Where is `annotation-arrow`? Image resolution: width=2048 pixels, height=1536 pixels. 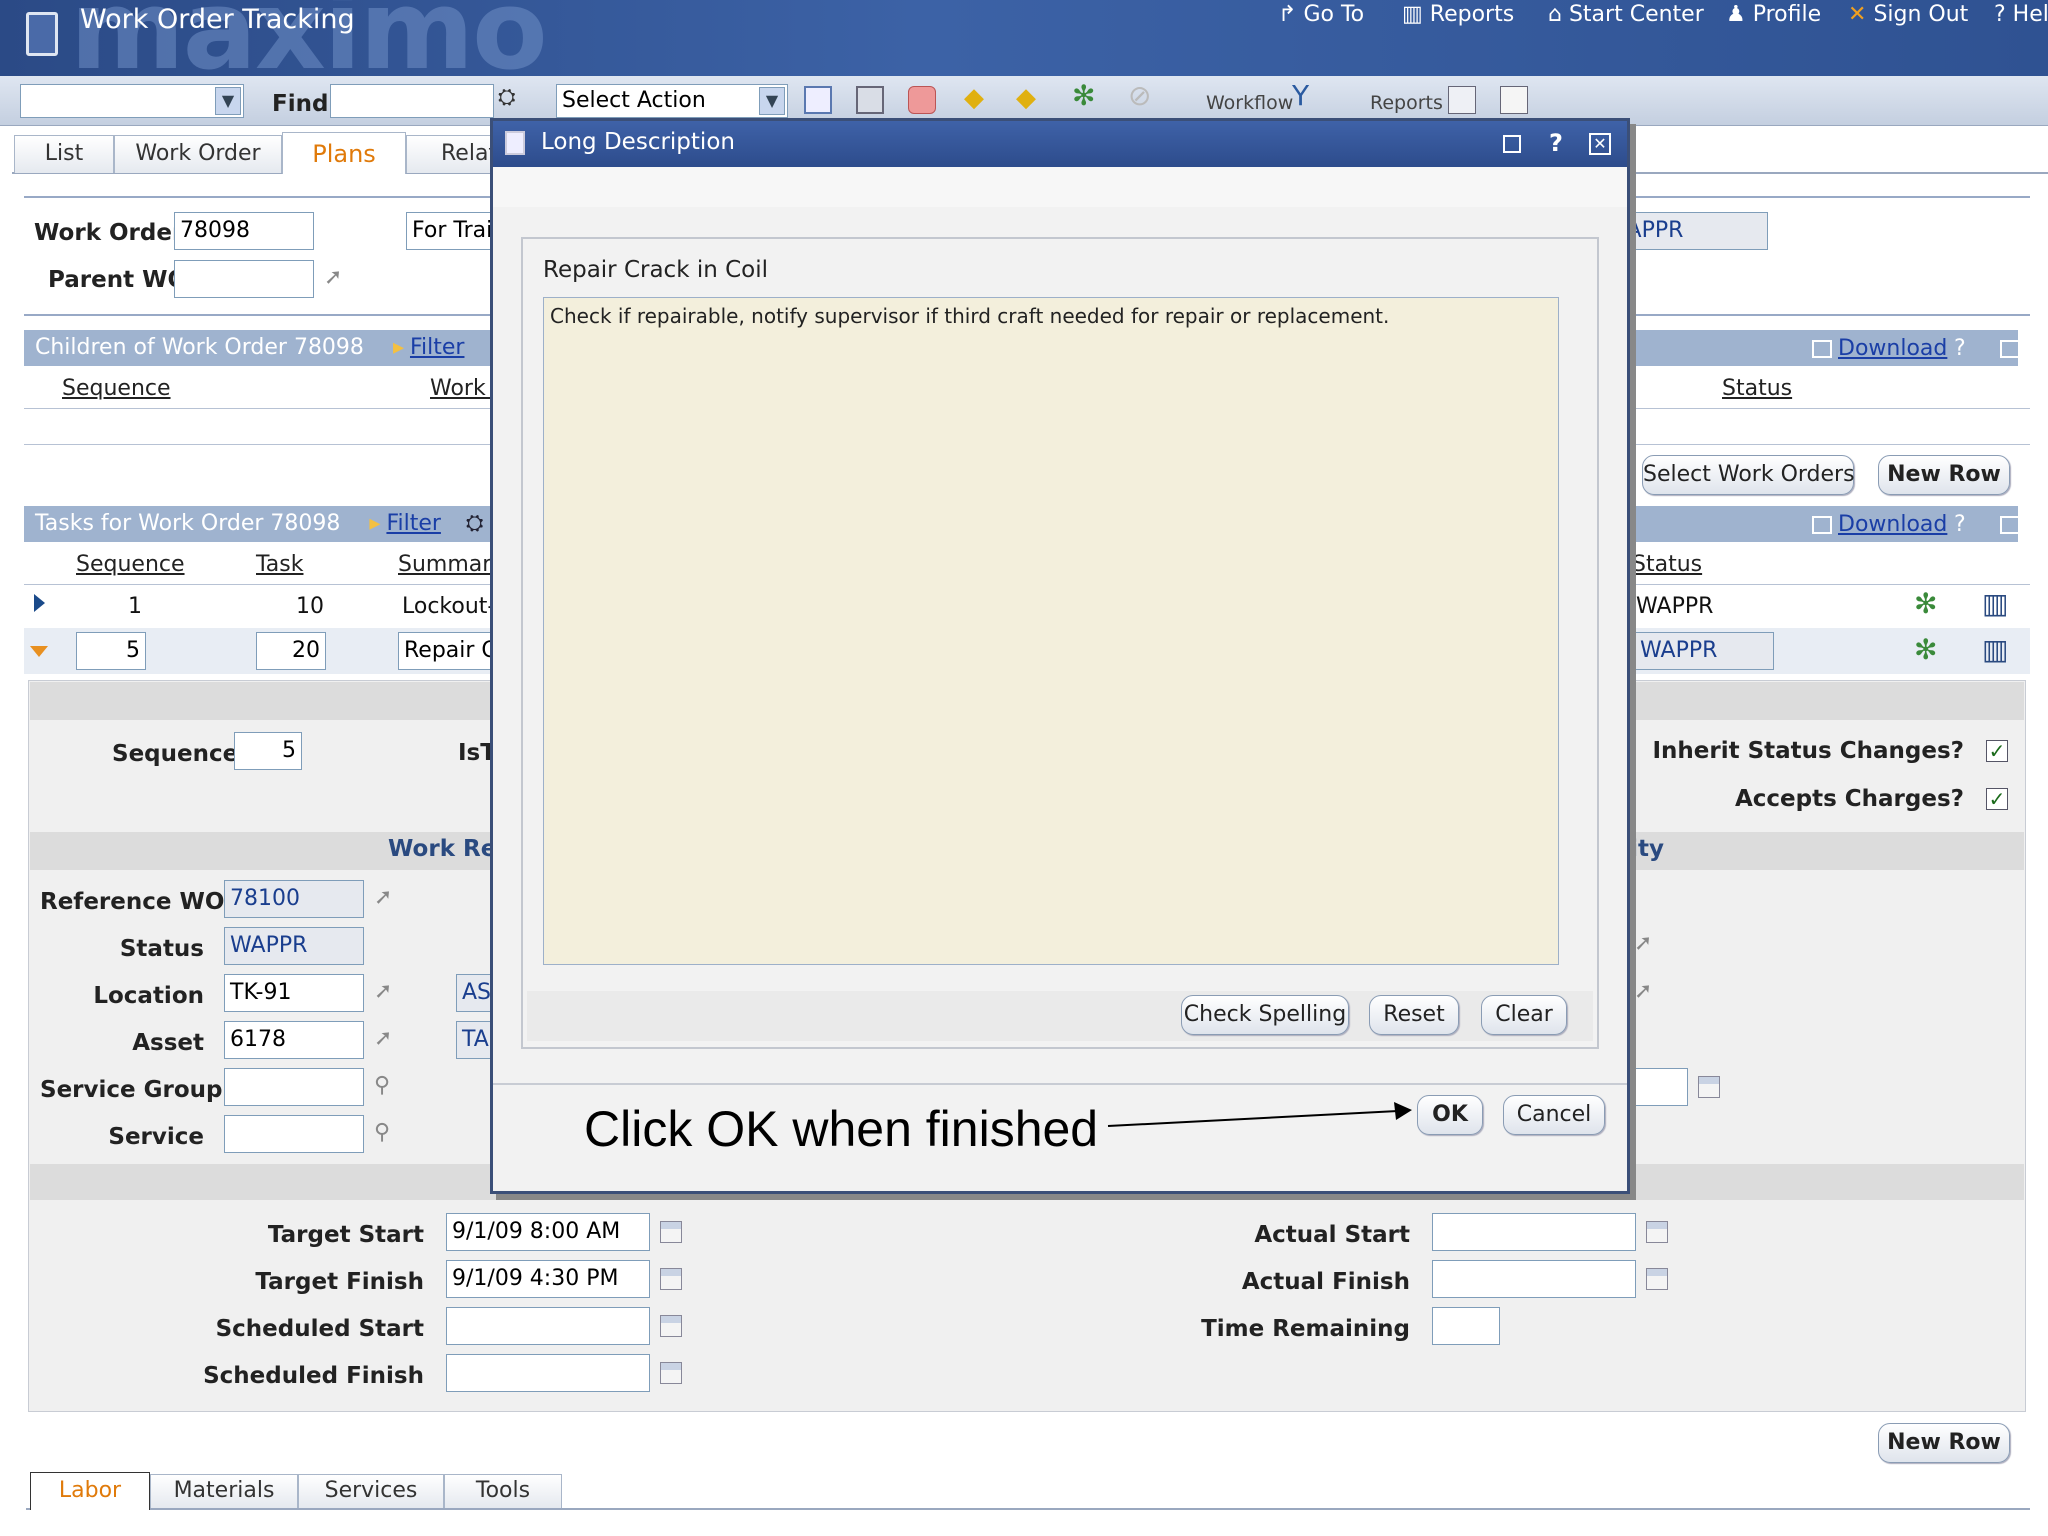
annotation-arrow is located at coordinates (1259, 1114).